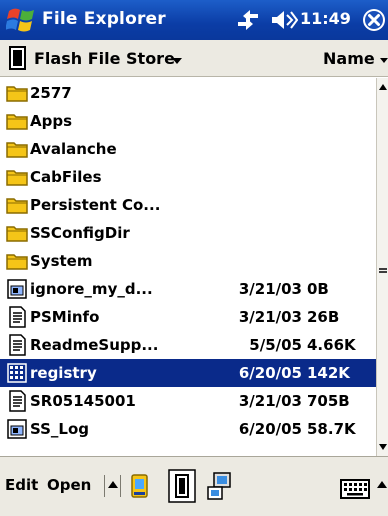 The width and height of the screenshot is (388, 516). What do you see at coordinates (275, 345) in the screenshot?
I see `file-date: 5/5/05` at bounding box center [275, 345].